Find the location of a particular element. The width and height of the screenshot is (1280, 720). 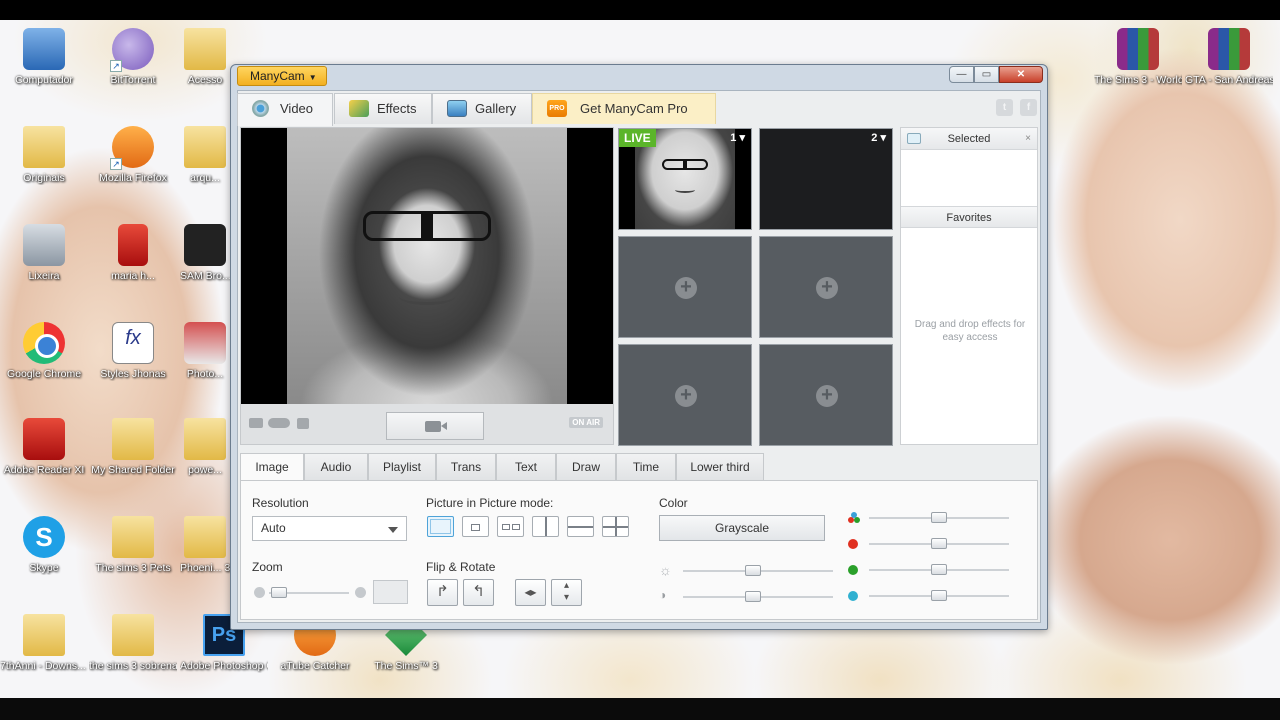

desktop-icon-sims-sobrenatural: the sims 3 sobrenatural is located at coordinates (133, 643).